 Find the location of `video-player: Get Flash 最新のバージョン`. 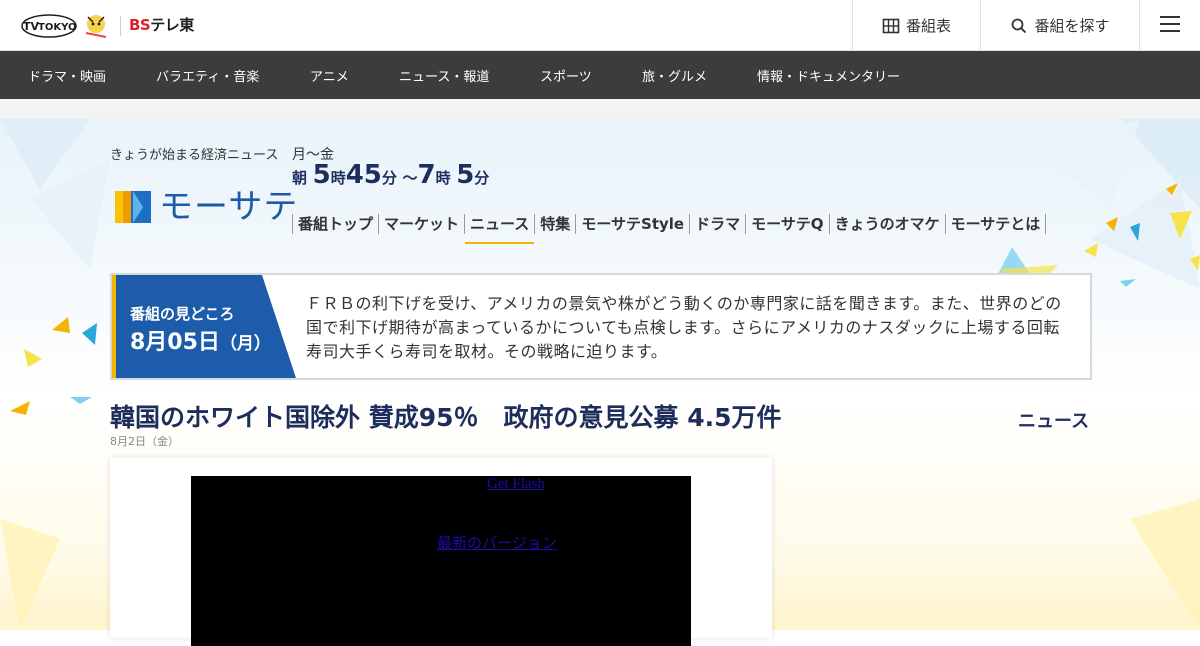

video-player: Get Flash 最新のバージョン is located at coordinates (441, 561).